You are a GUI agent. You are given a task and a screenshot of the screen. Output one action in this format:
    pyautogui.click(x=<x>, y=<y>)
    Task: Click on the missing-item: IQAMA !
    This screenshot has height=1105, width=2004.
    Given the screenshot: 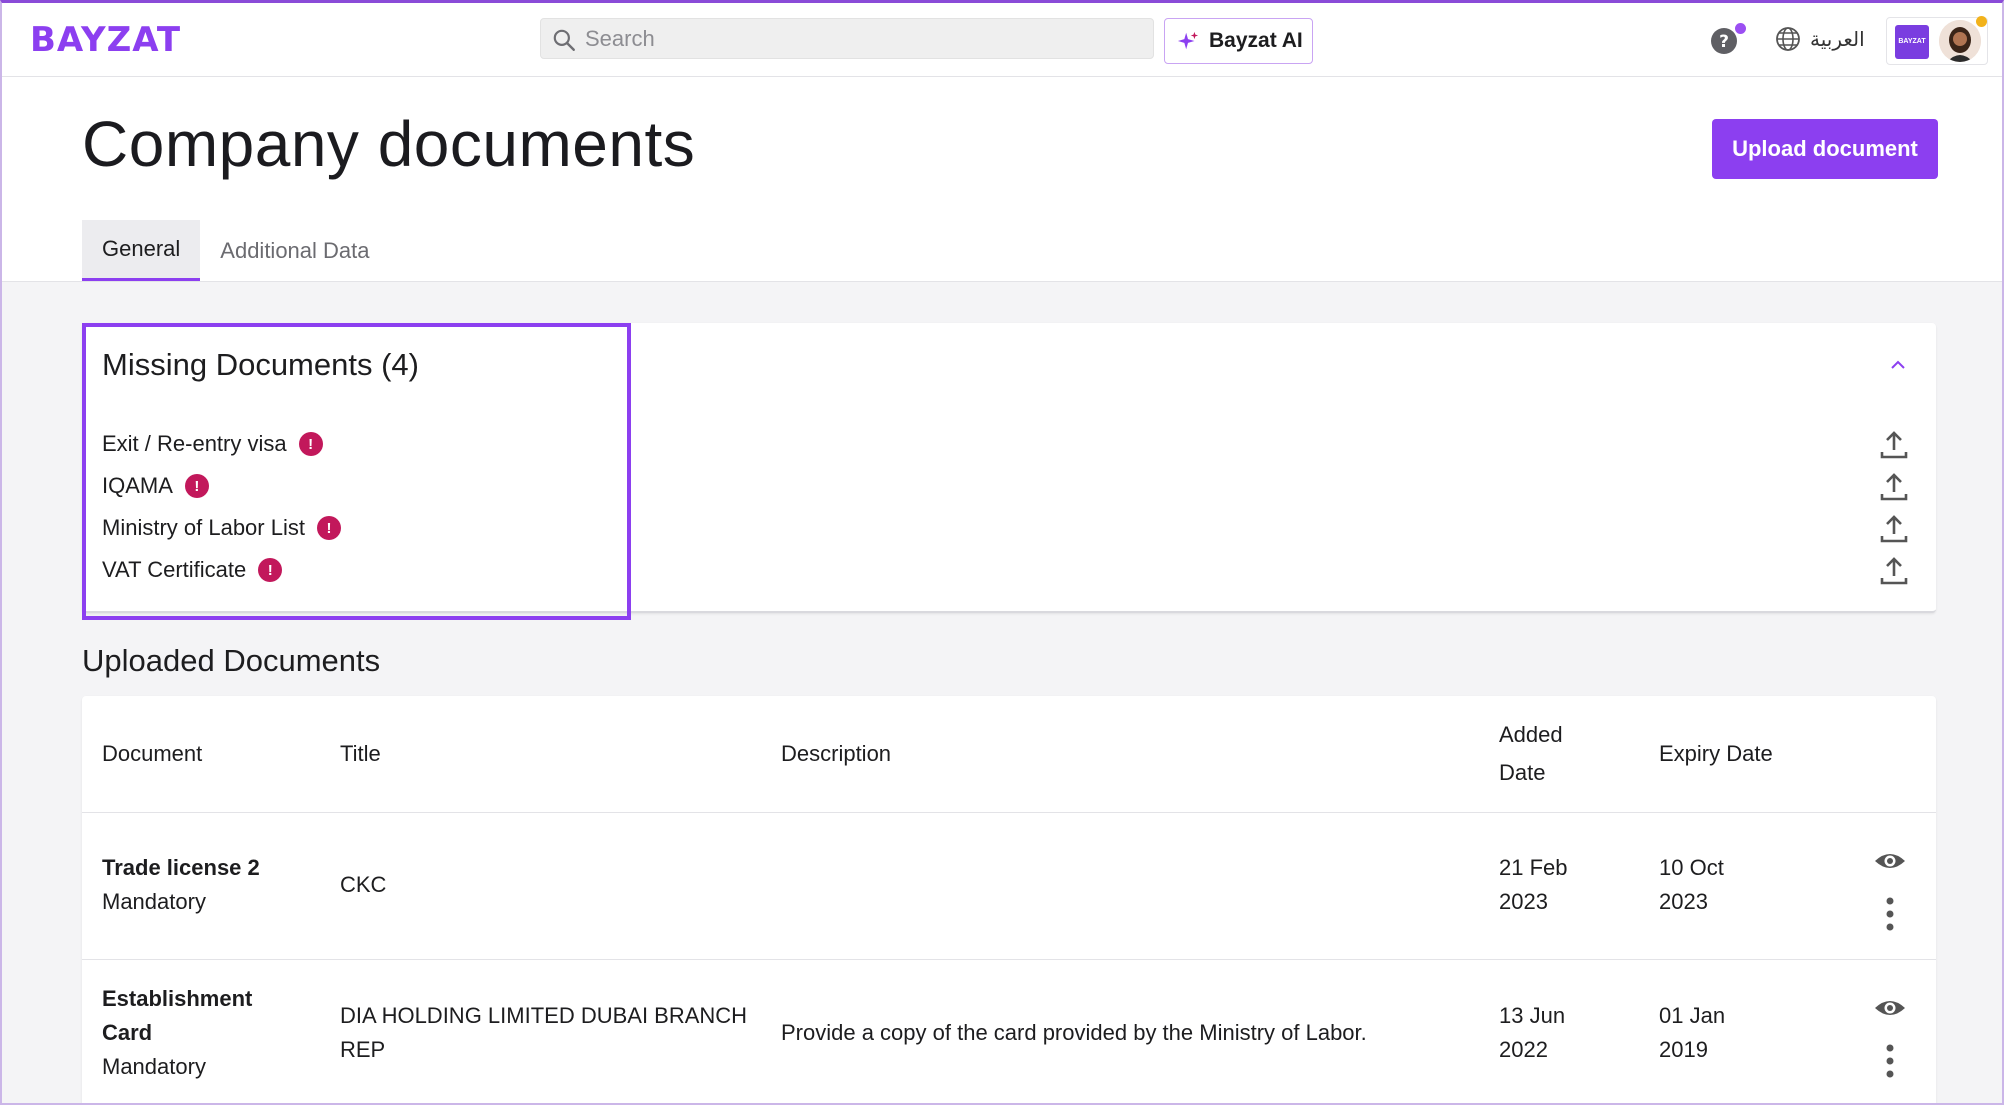 What is the action you would take?
    pyautogui.click(x=221, y=486)
    